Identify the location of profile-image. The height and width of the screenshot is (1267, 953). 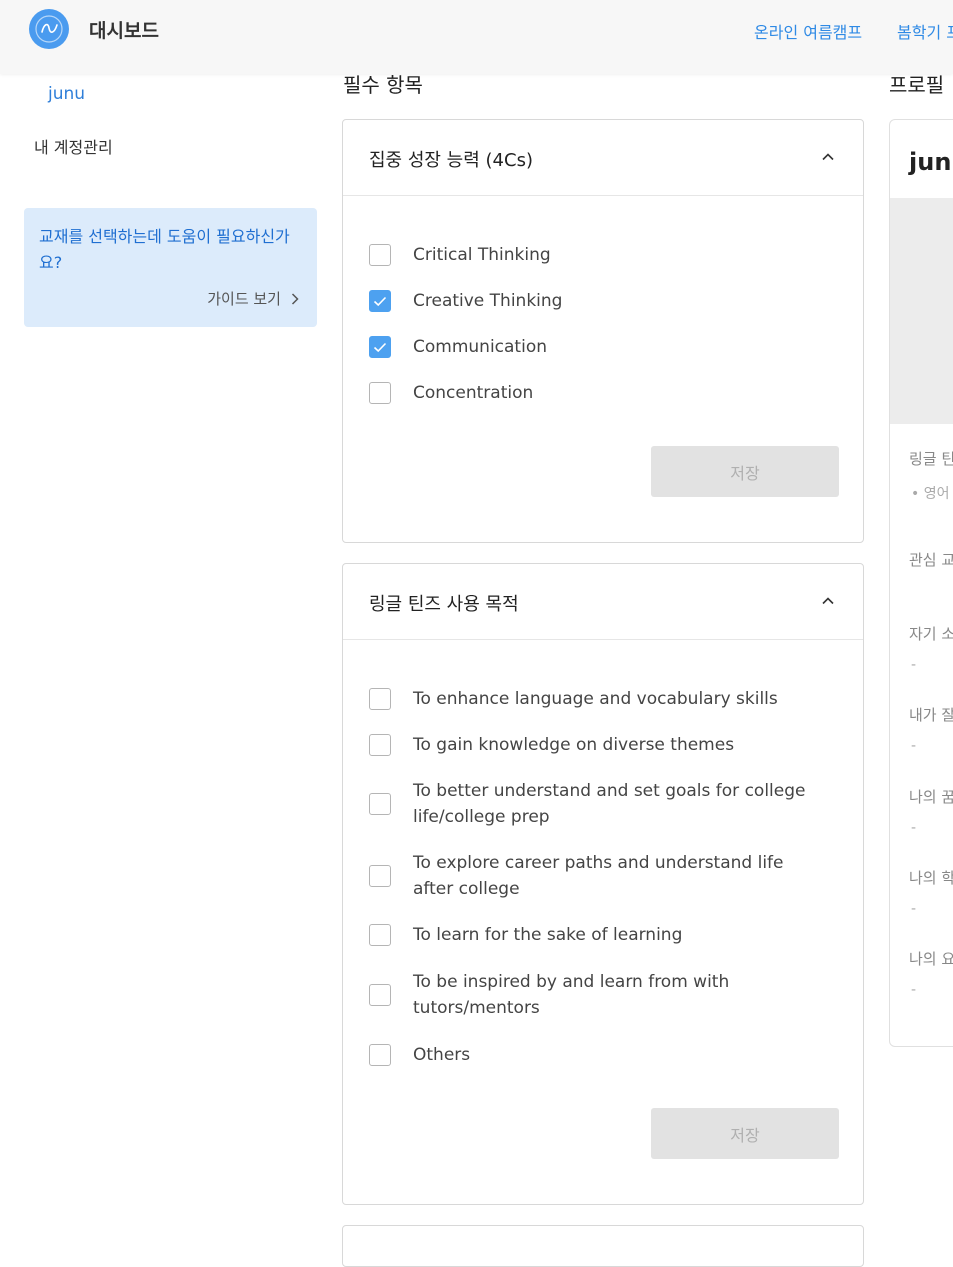
(921, 311).